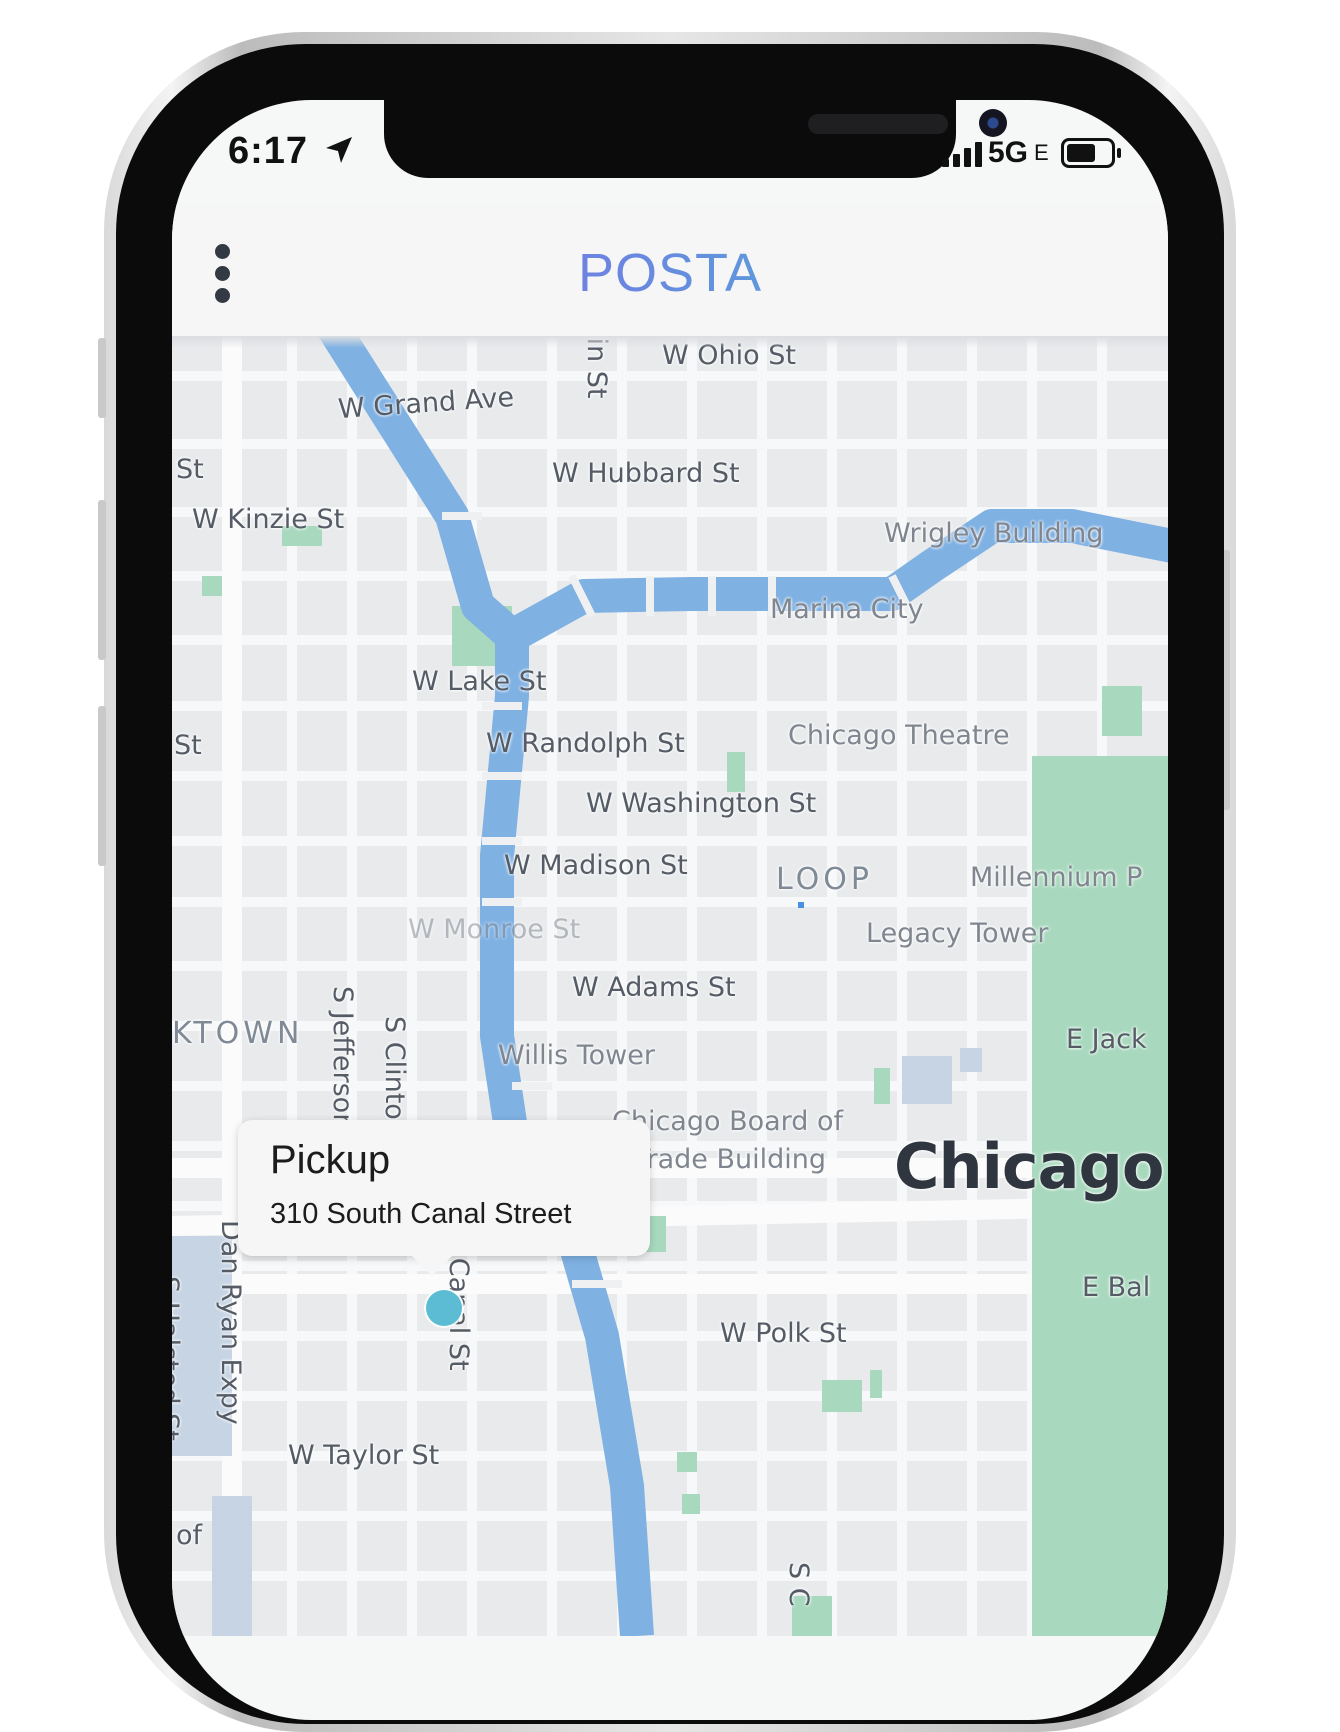 The image size is (1340, 1732). Describe the element at coordinates (190, 469) in the screenshot. I see `street-label-st-left-top: St` at that location.